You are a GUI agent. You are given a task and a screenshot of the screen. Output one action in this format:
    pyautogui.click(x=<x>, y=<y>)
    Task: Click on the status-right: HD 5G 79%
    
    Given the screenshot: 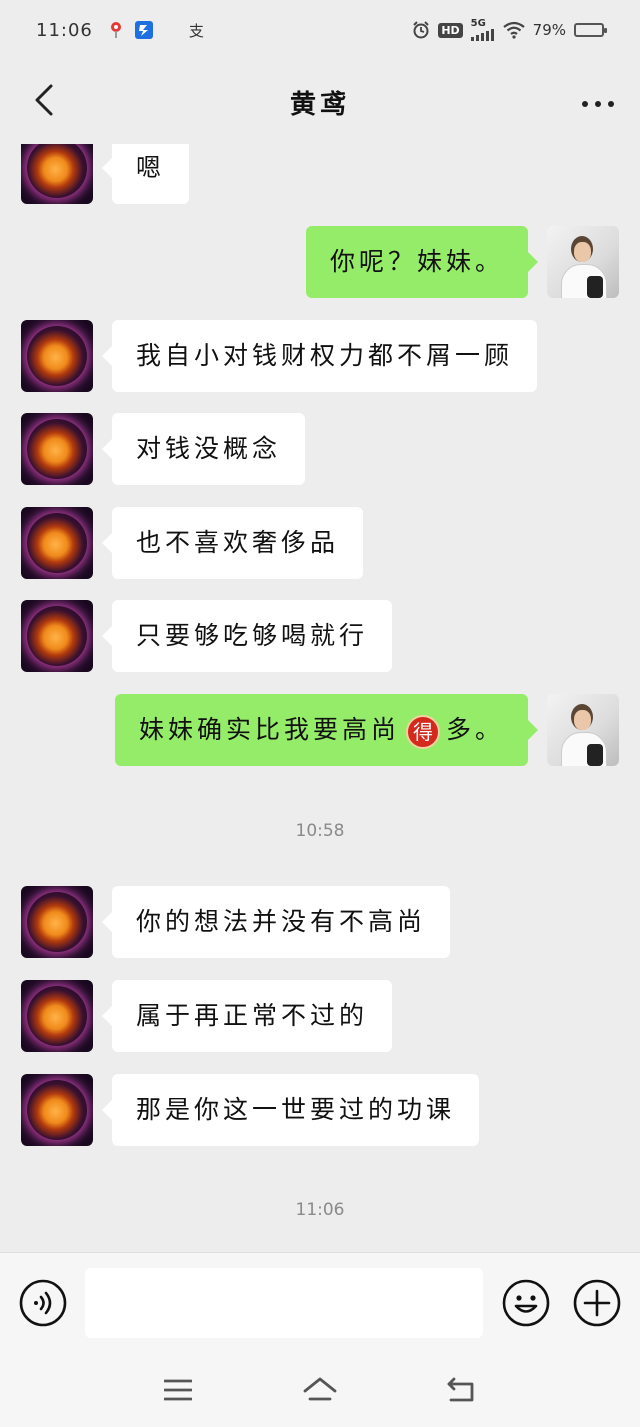 What is the action you would take?
    pyautogui.click(x=509, y=29)
    